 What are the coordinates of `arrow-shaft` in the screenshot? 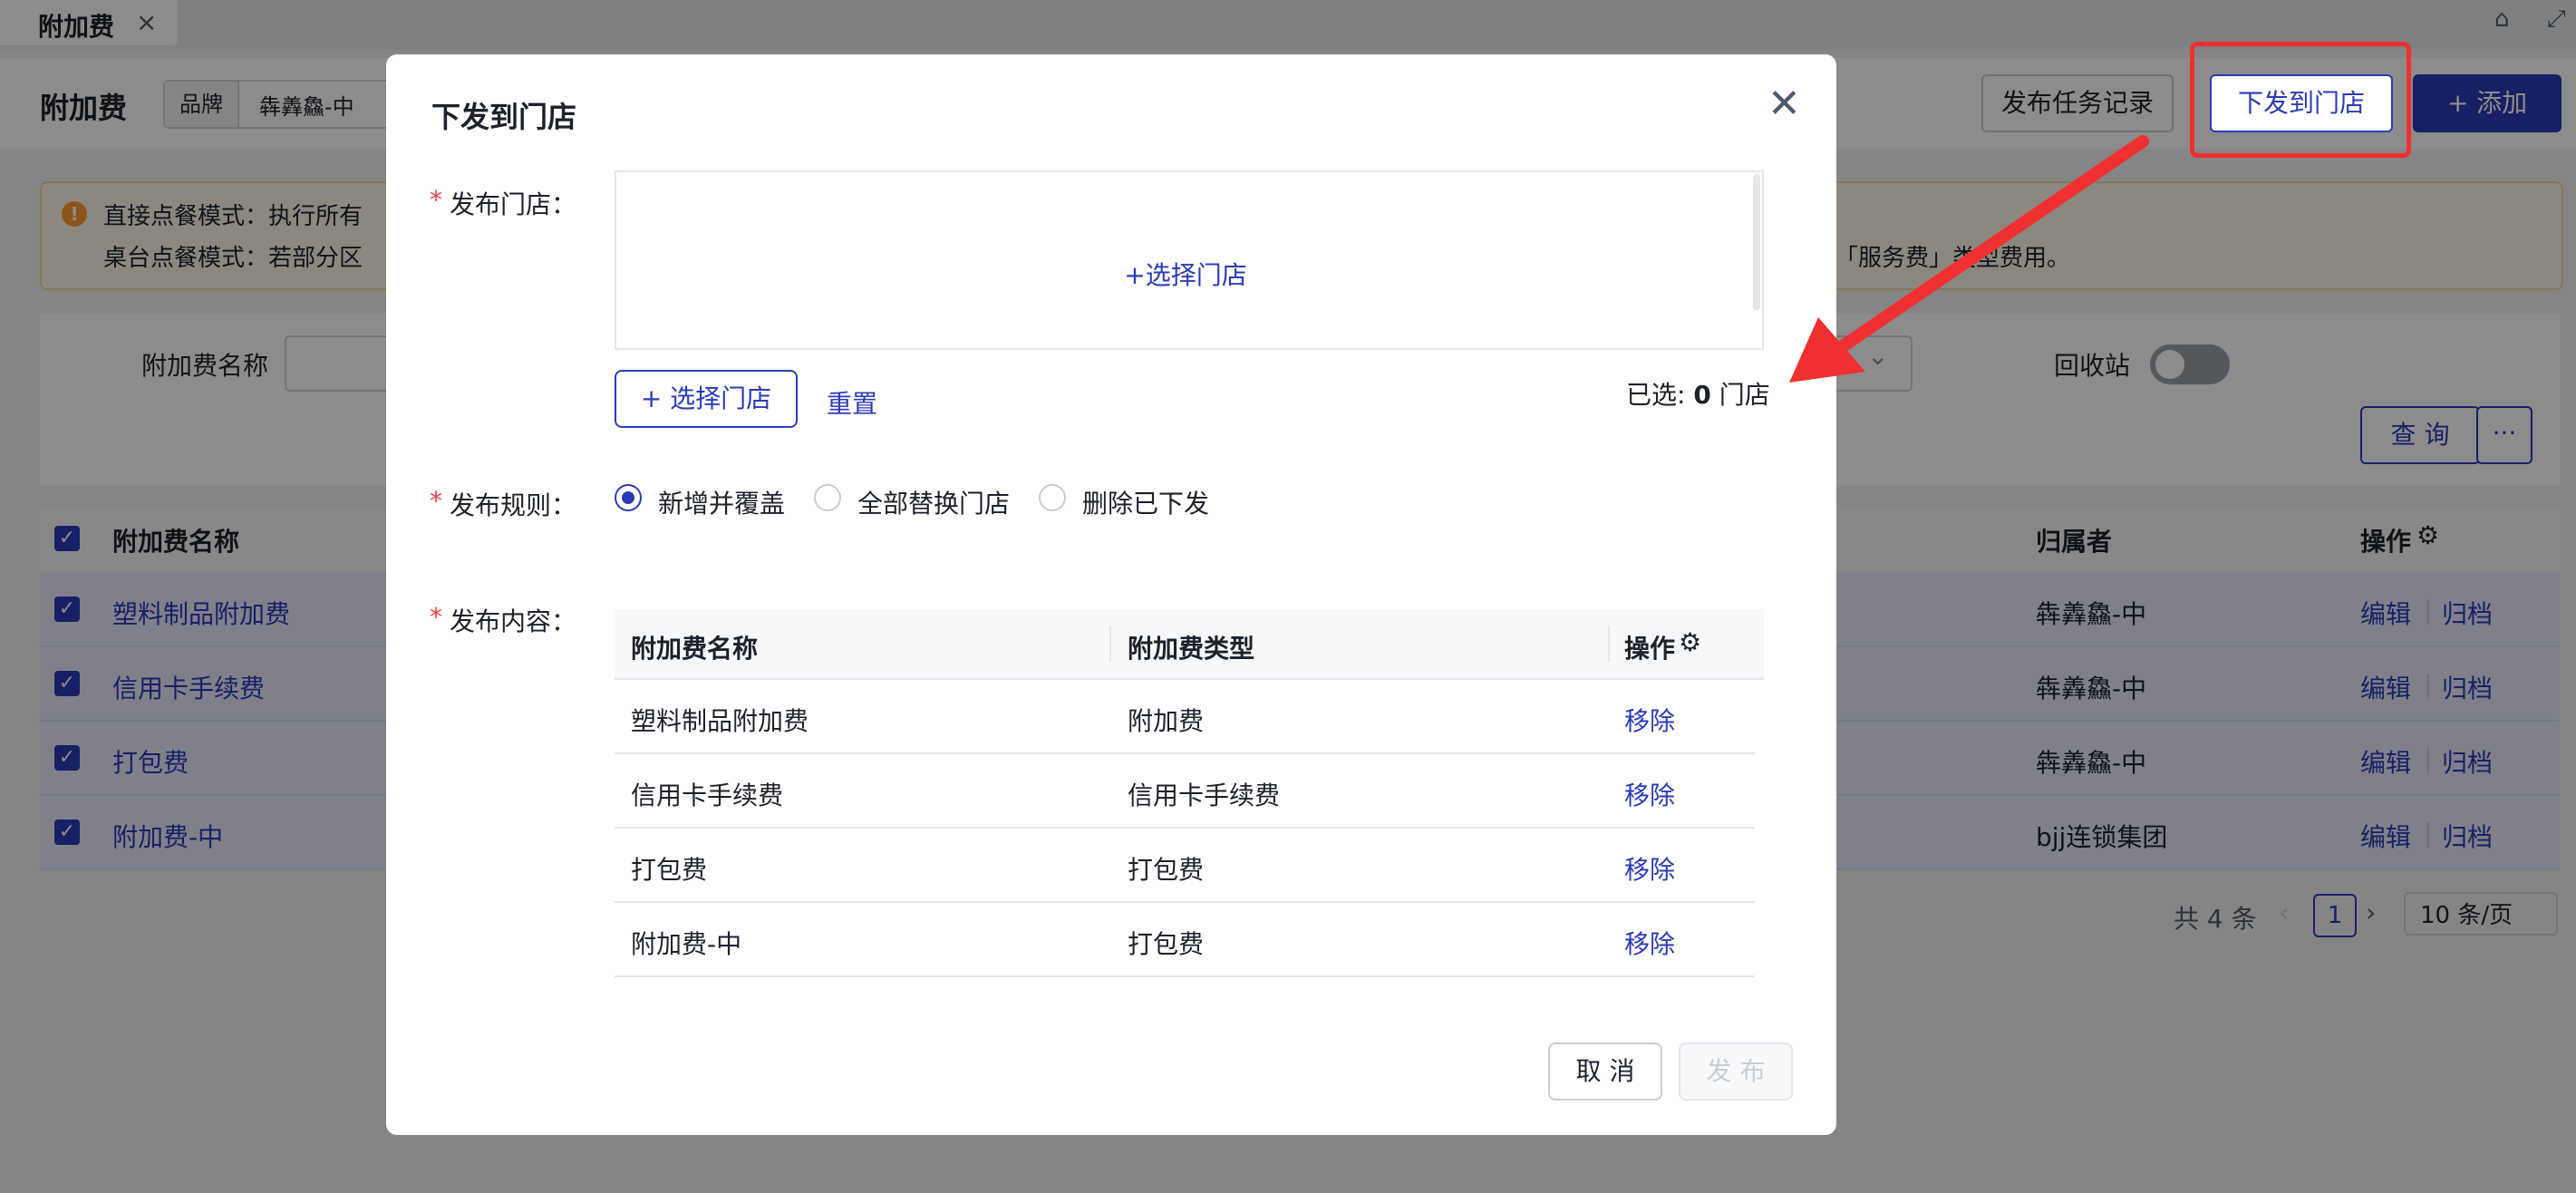 It's located at (1994, 243).